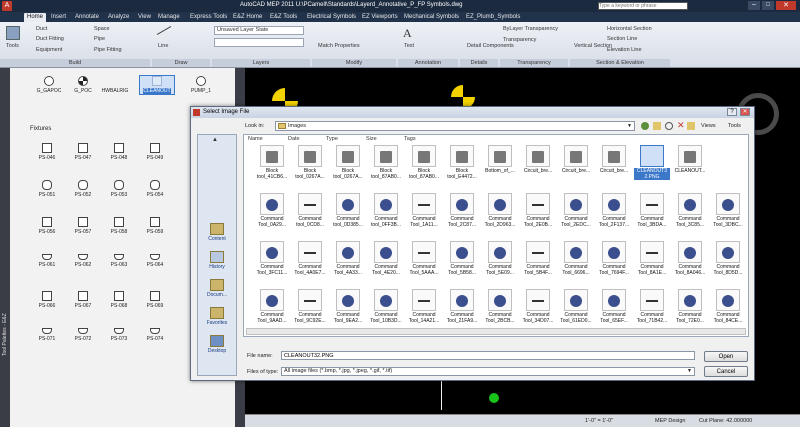  What do you see at coordinates (83, 152) in the screenshot?
I see `fixture-item: PS-047` at bounding box center [83, 152].